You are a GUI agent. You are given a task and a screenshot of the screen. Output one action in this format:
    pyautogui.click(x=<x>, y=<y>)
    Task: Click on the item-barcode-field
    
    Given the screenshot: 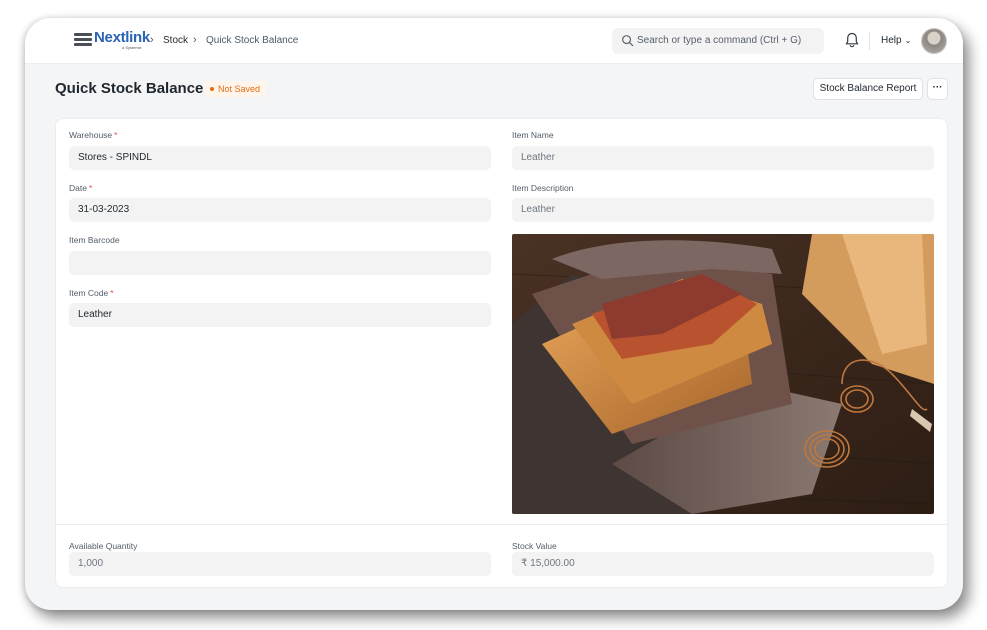 What is the action you would take?
    pyautogui.click(x=280, y=263)
    